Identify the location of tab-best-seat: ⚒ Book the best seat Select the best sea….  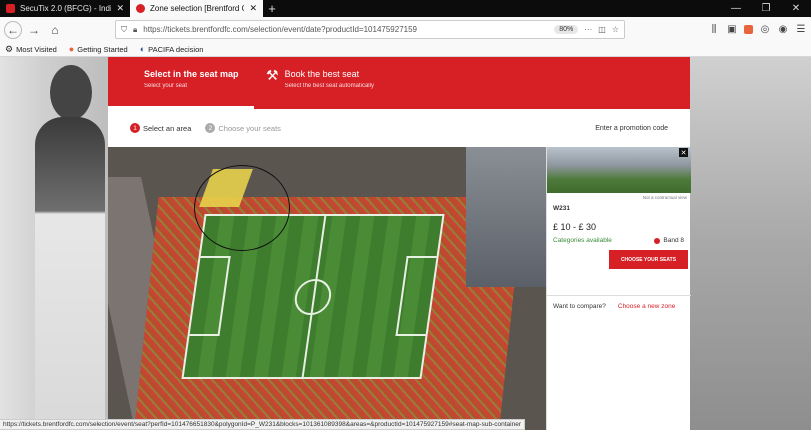
(314, 83).